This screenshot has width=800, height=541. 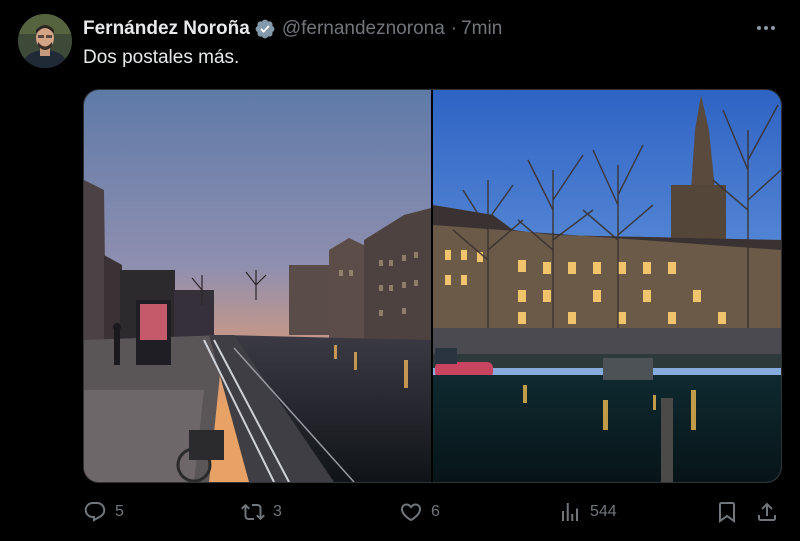 What do you see at coordinates (265, 29) in the screenshot?
I see `verified-badge-icon` at bounding box center [265, 29].